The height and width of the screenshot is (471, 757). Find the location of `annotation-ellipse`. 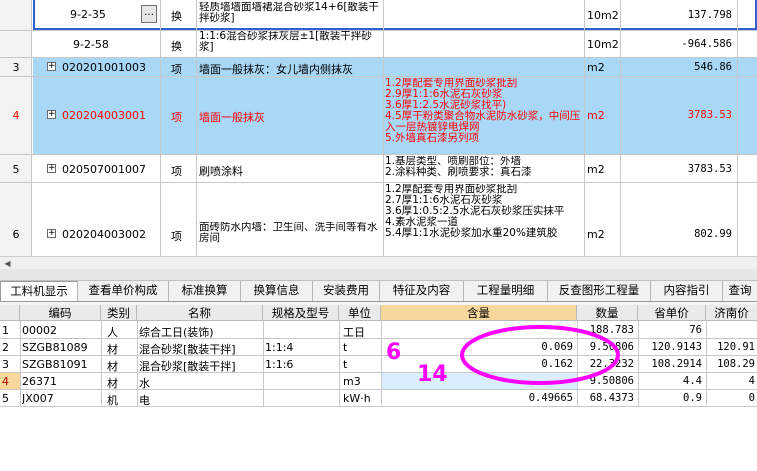

annotation-ellipse is located at coordinates (540, 355).